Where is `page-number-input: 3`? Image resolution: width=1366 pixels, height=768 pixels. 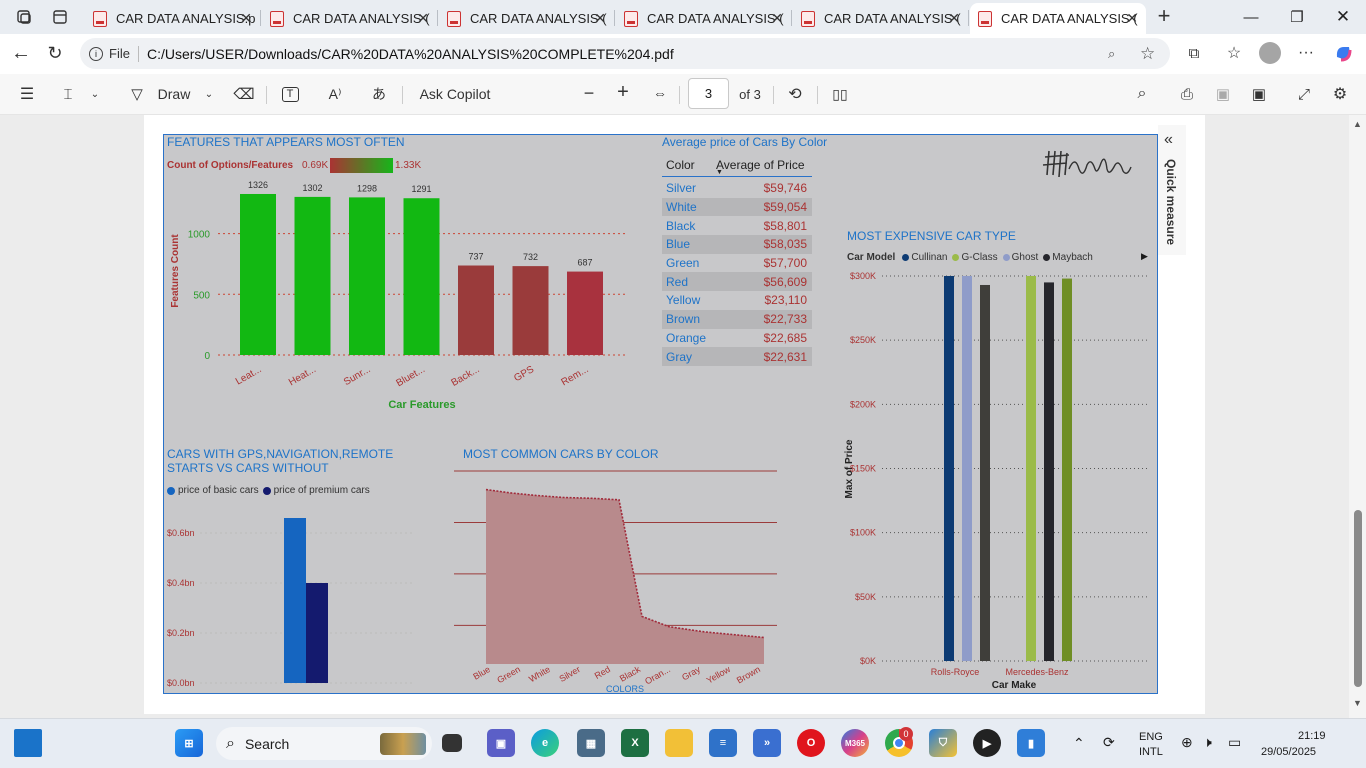
page-number-input: 3 is located at coordinates (708, 93).